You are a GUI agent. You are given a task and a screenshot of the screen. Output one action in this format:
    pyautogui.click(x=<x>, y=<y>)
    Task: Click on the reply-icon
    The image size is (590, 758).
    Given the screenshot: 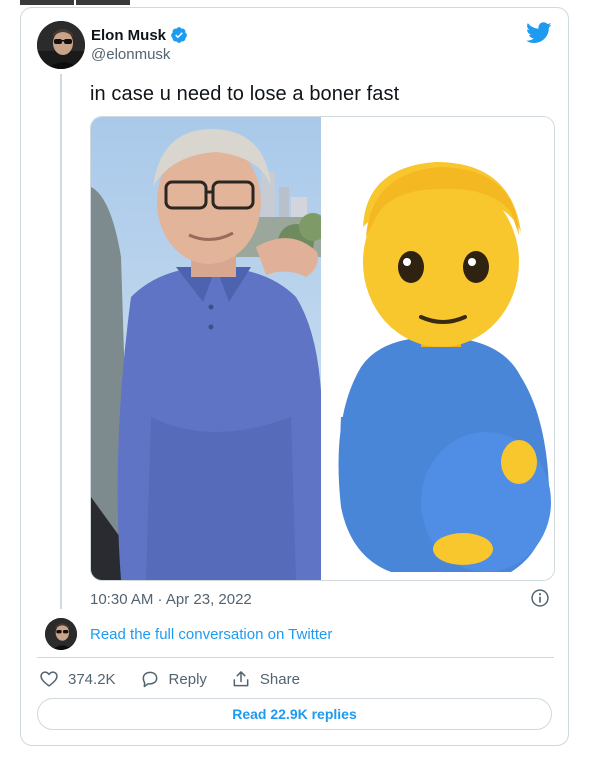 What is the action you would take?
    pyautogui.click(x=149, y=679)
    